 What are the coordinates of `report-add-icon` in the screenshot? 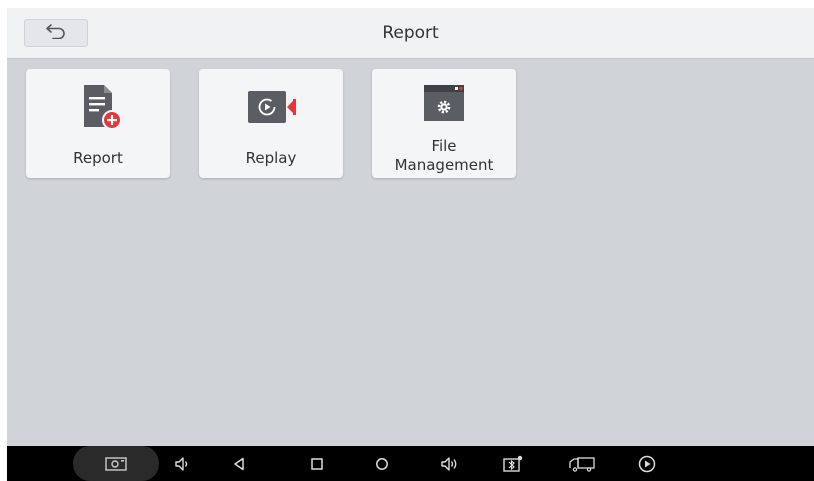 It's located at (98, 108).